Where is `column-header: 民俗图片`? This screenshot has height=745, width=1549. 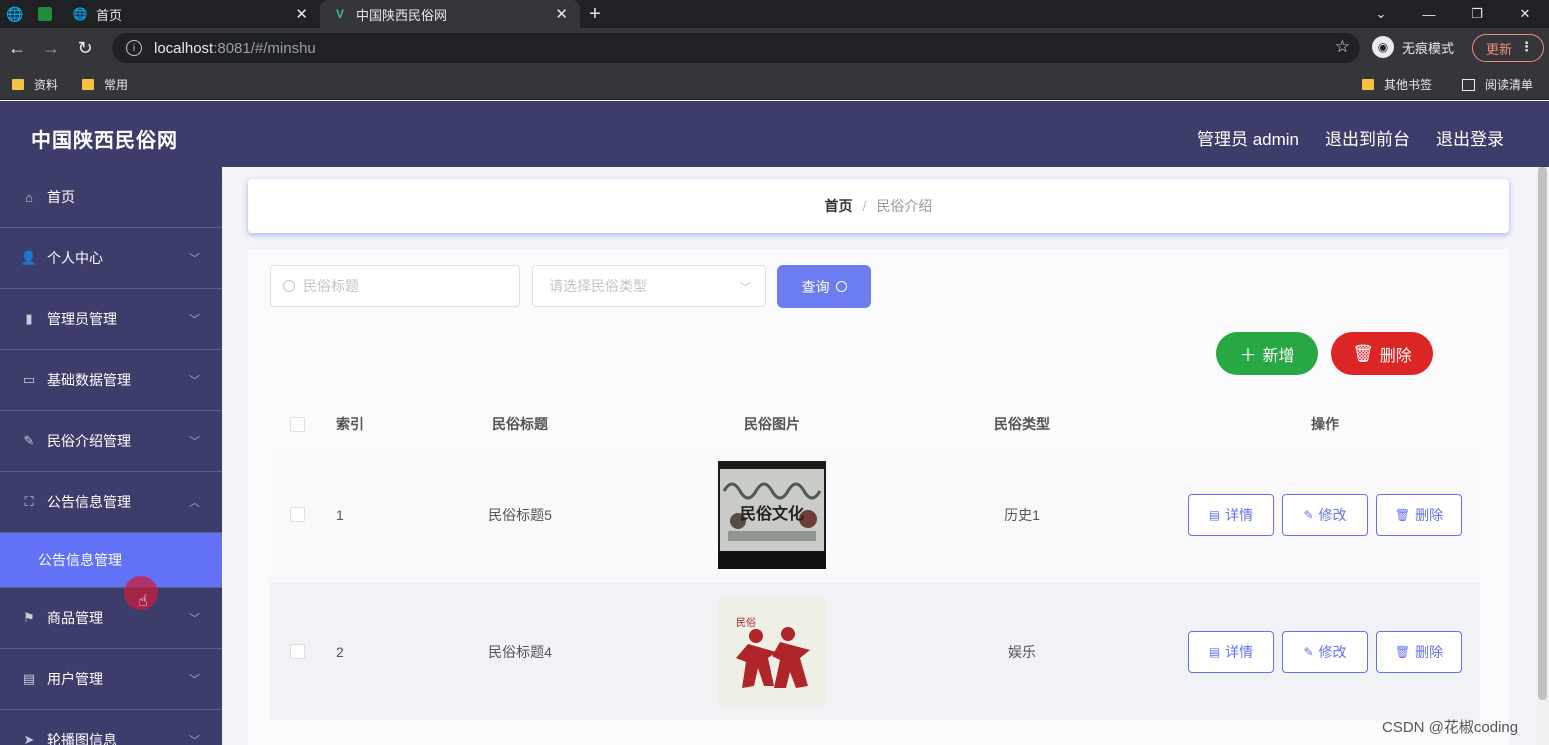
column-header: 民俗图片 is located at coordinates (772, 424).